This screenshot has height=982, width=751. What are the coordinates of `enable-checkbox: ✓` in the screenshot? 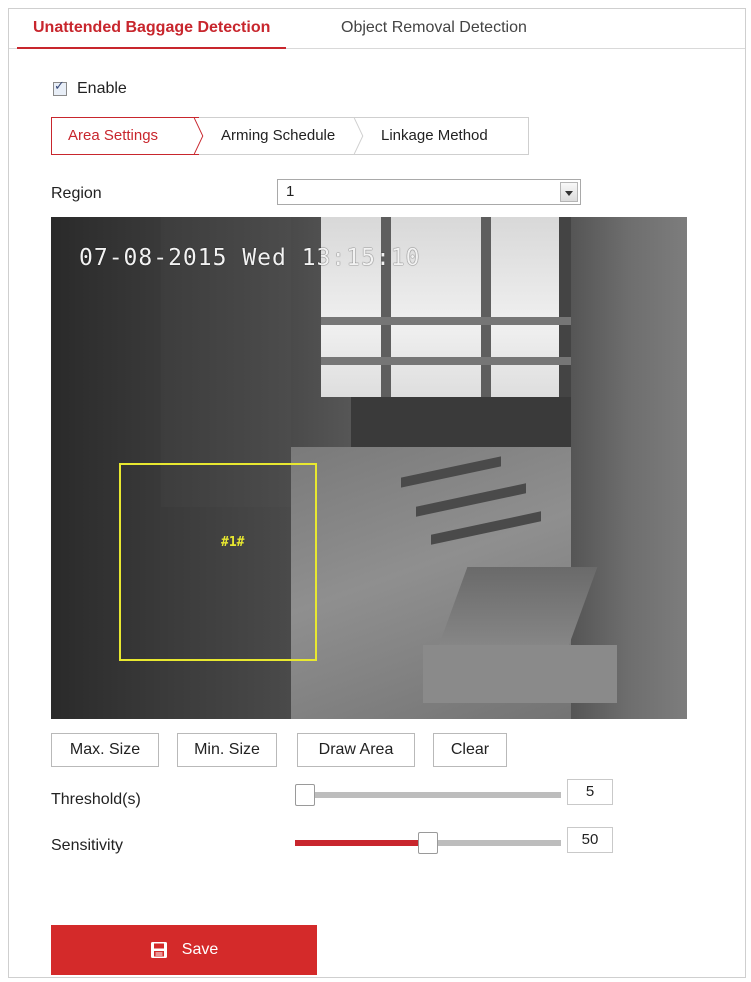 It's located at (60, 87).